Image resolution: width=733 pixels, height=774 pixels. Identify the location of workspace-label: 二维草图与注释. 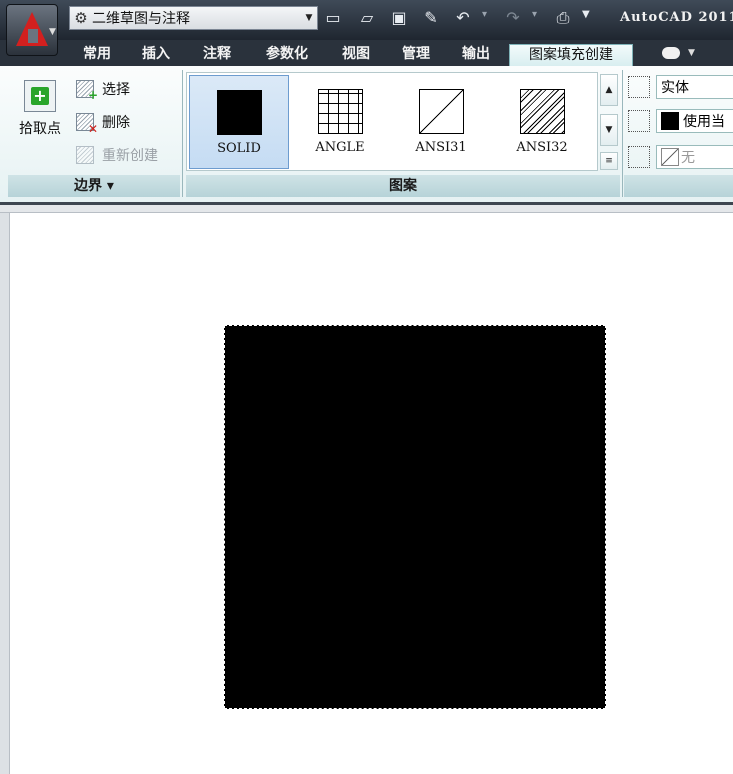
(141, 19).